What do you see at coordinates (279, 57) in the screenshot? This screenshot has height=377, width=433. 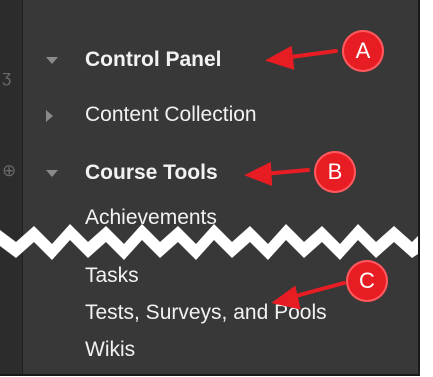 I see `arrow-a-head` at bounding box center [279, 57].